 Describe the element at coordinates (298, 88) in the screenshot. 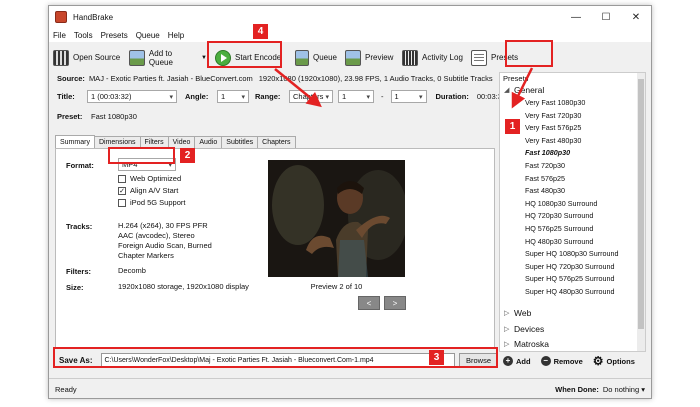

I see `arrow-start-encode` at that location.